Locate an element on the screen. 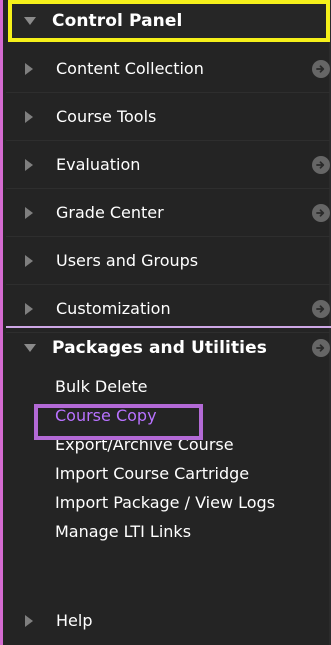  menu-item-help: Help is located at coordinates (168, 620).